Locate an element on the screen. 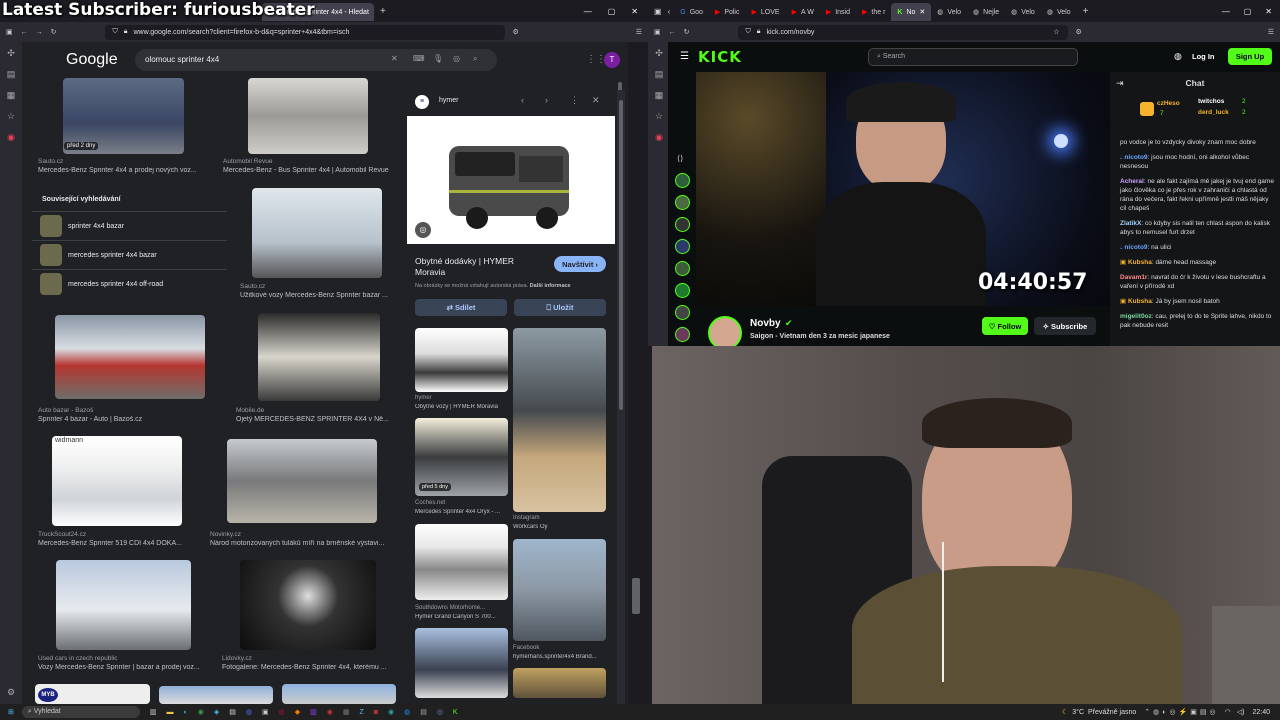 Image resolution: width=1280 pixels, height=720 pixels. result-source: Mobile.de is located at coordinates (250, 410).